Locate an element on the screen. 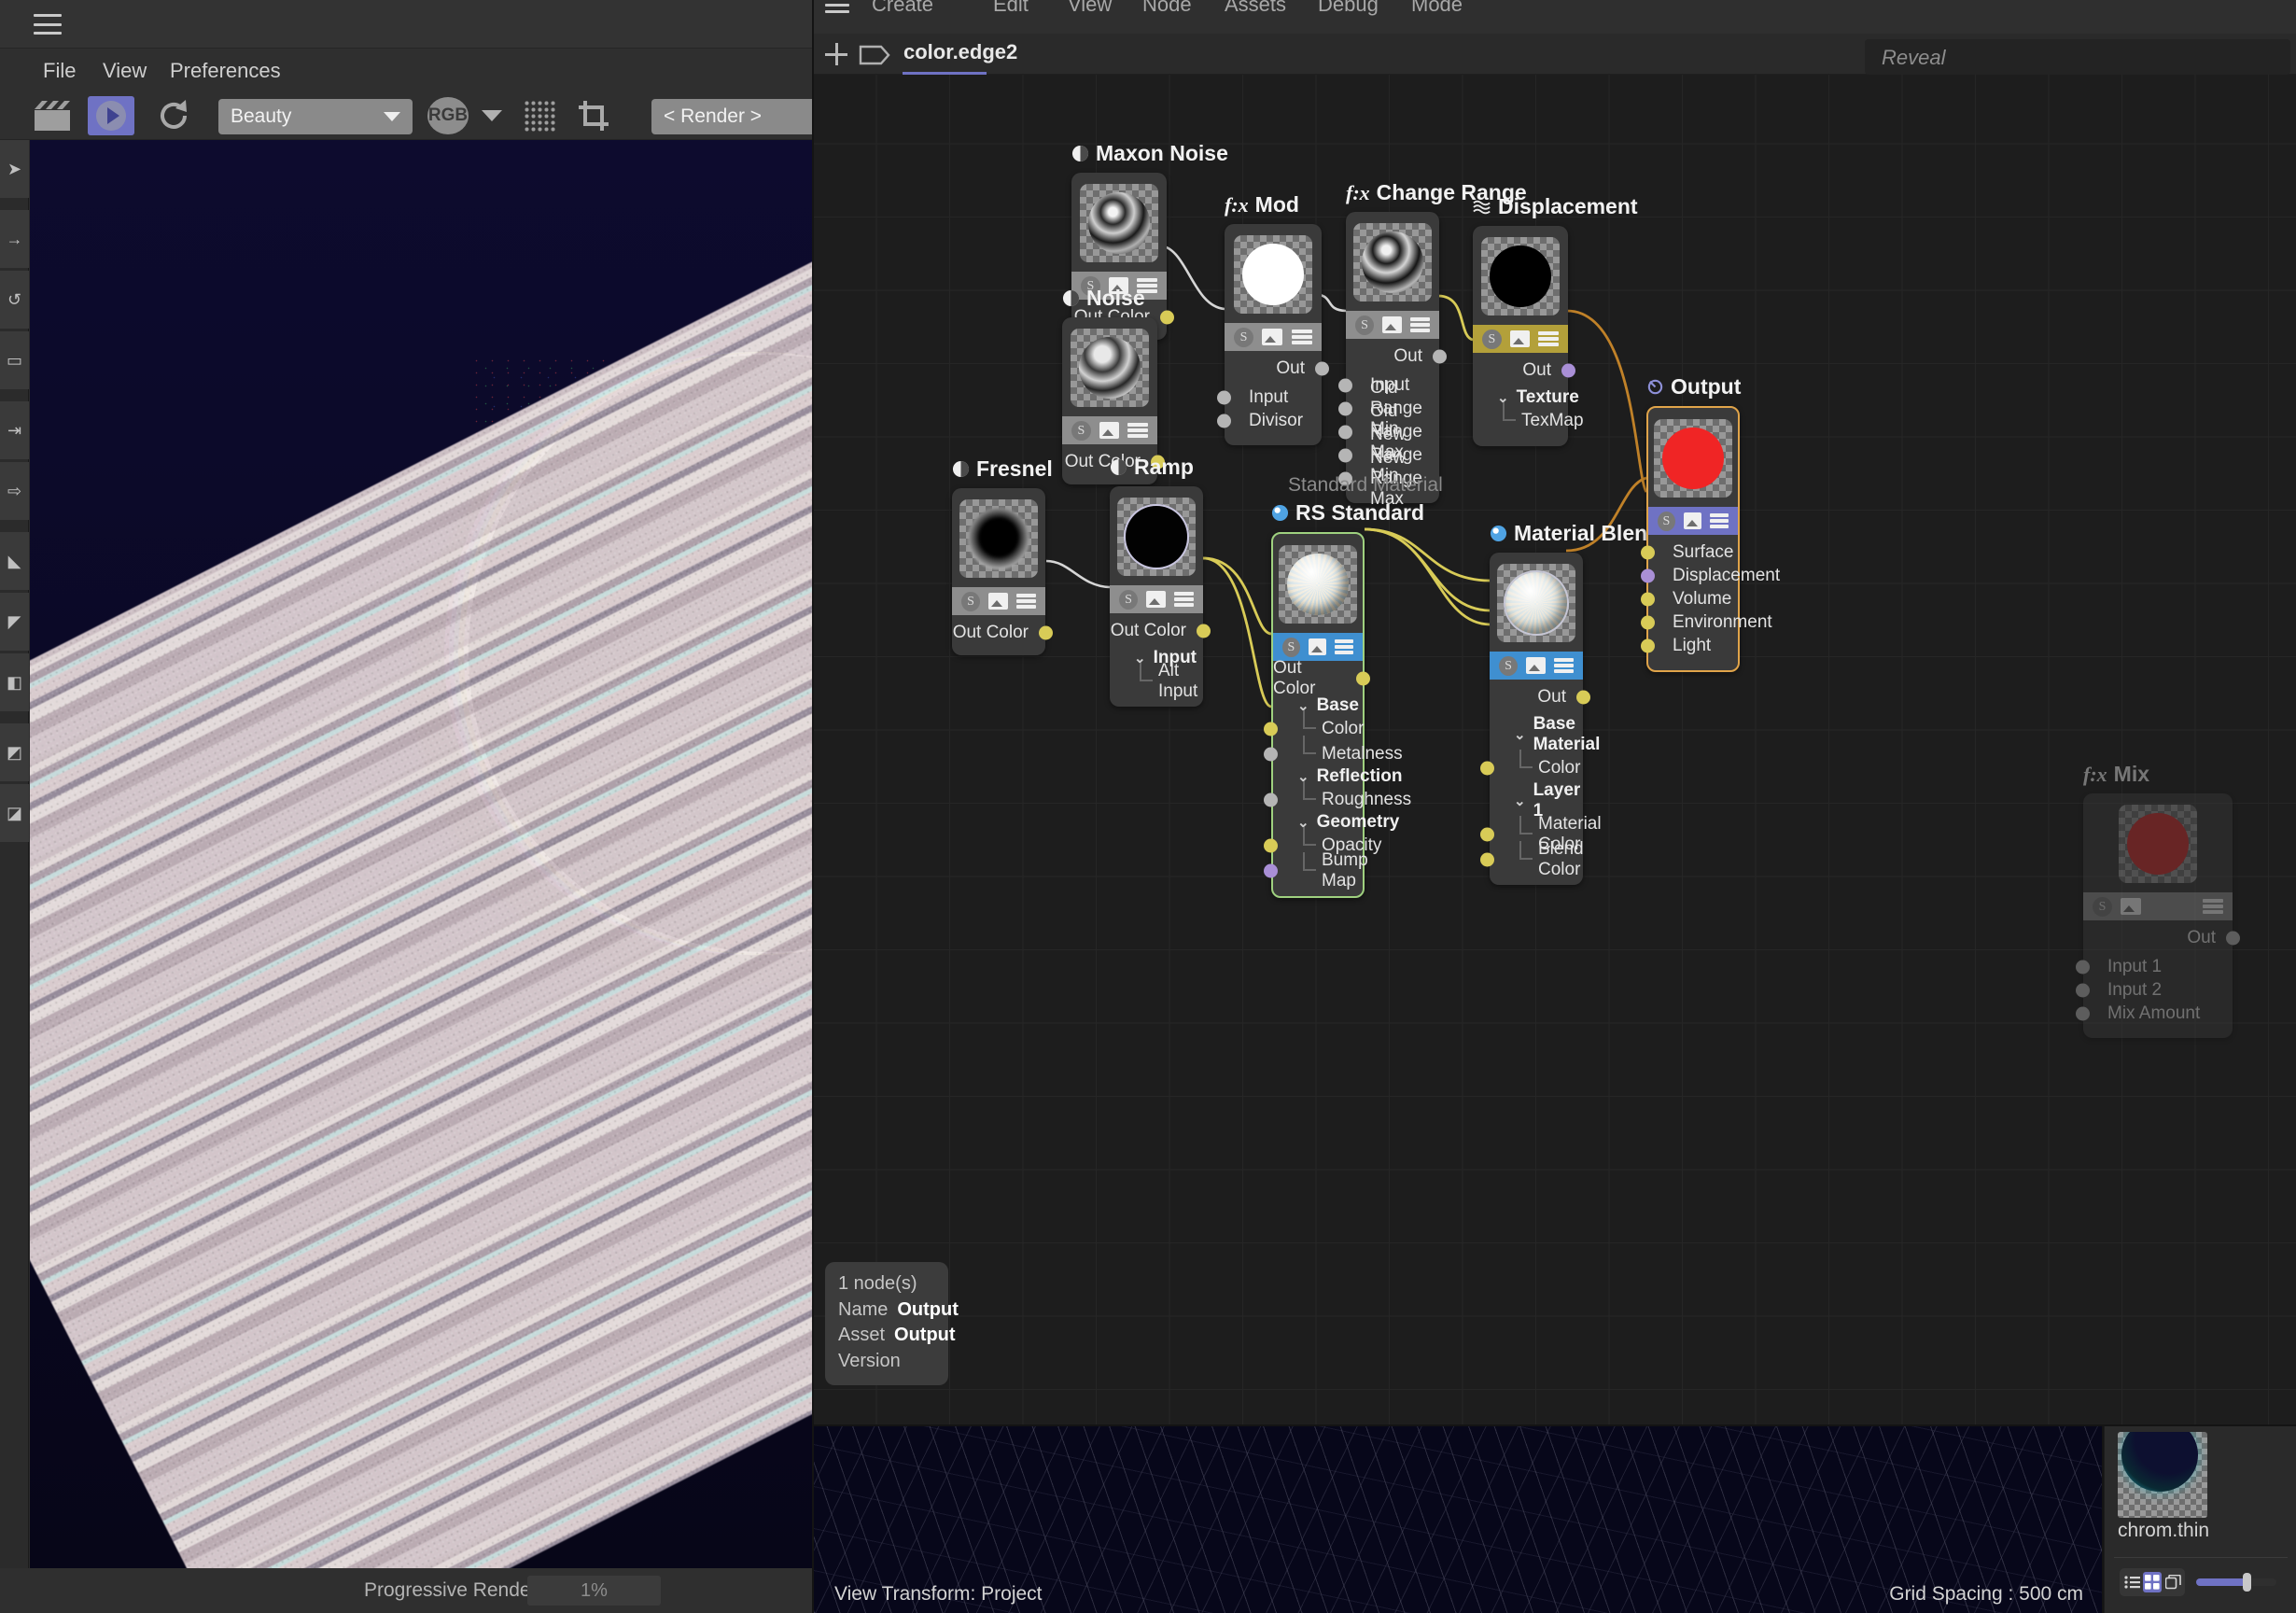 This screenshot has width=2296, height=1613. port-input-2: Input 2 is located at coordinates (2154, 990).